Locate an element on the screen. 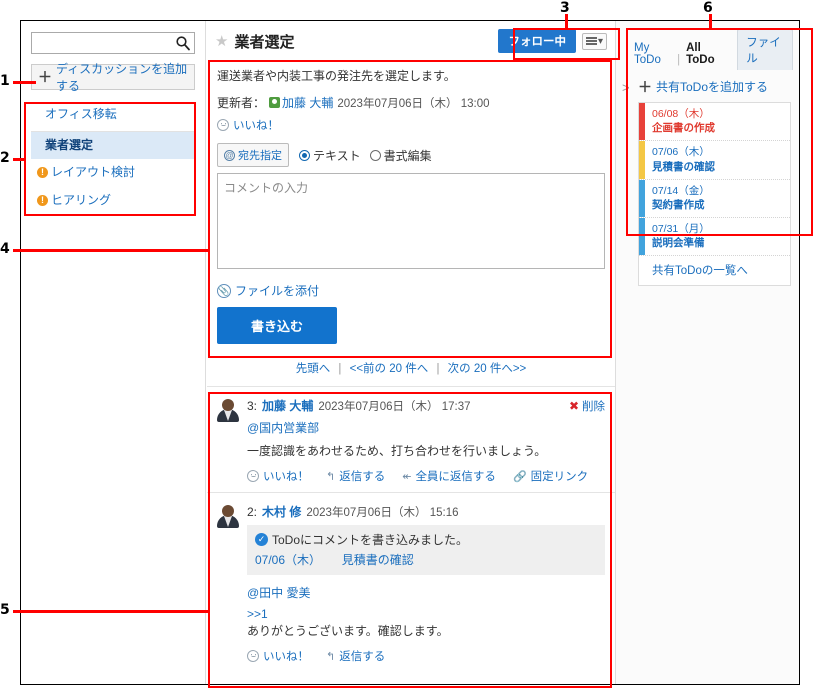  search-input is located at coordinates (113, 43).